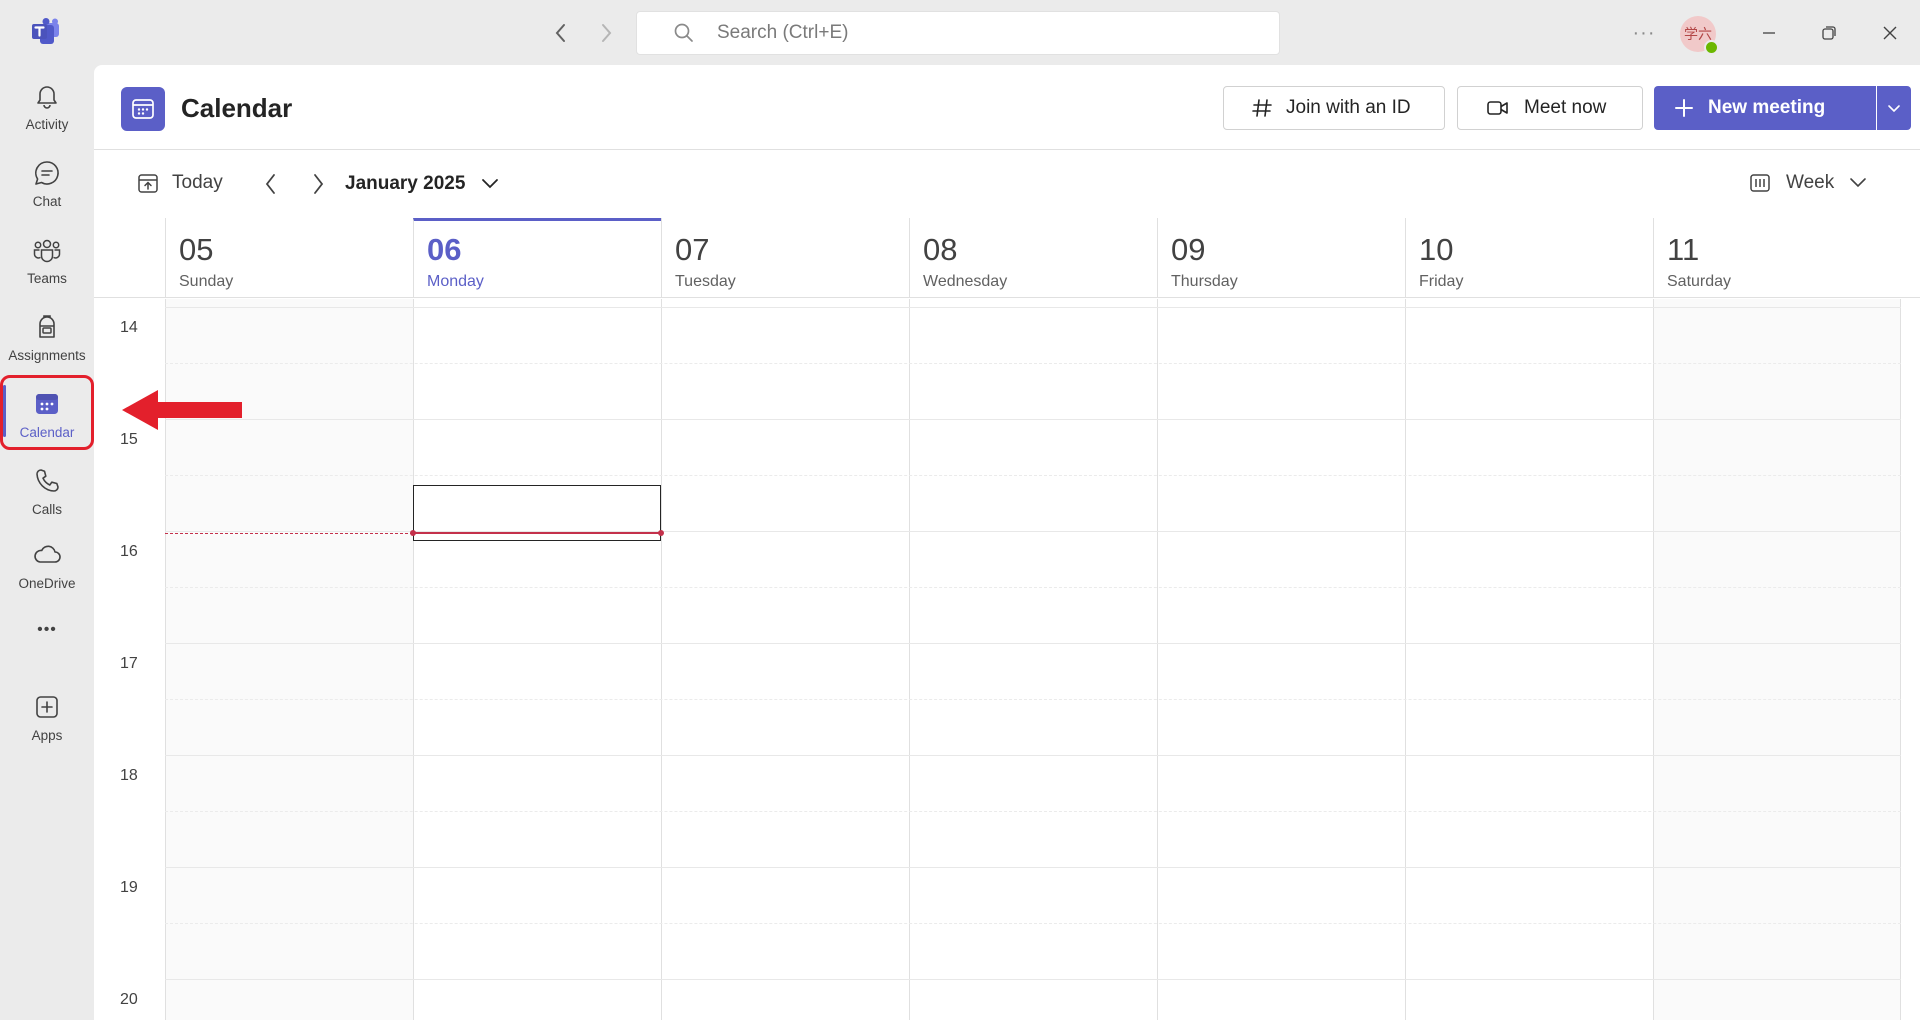  What do you see at coordinates (196, 249) in the screenshot?
I see `day-number: 05` at bounding box center [196, 249].